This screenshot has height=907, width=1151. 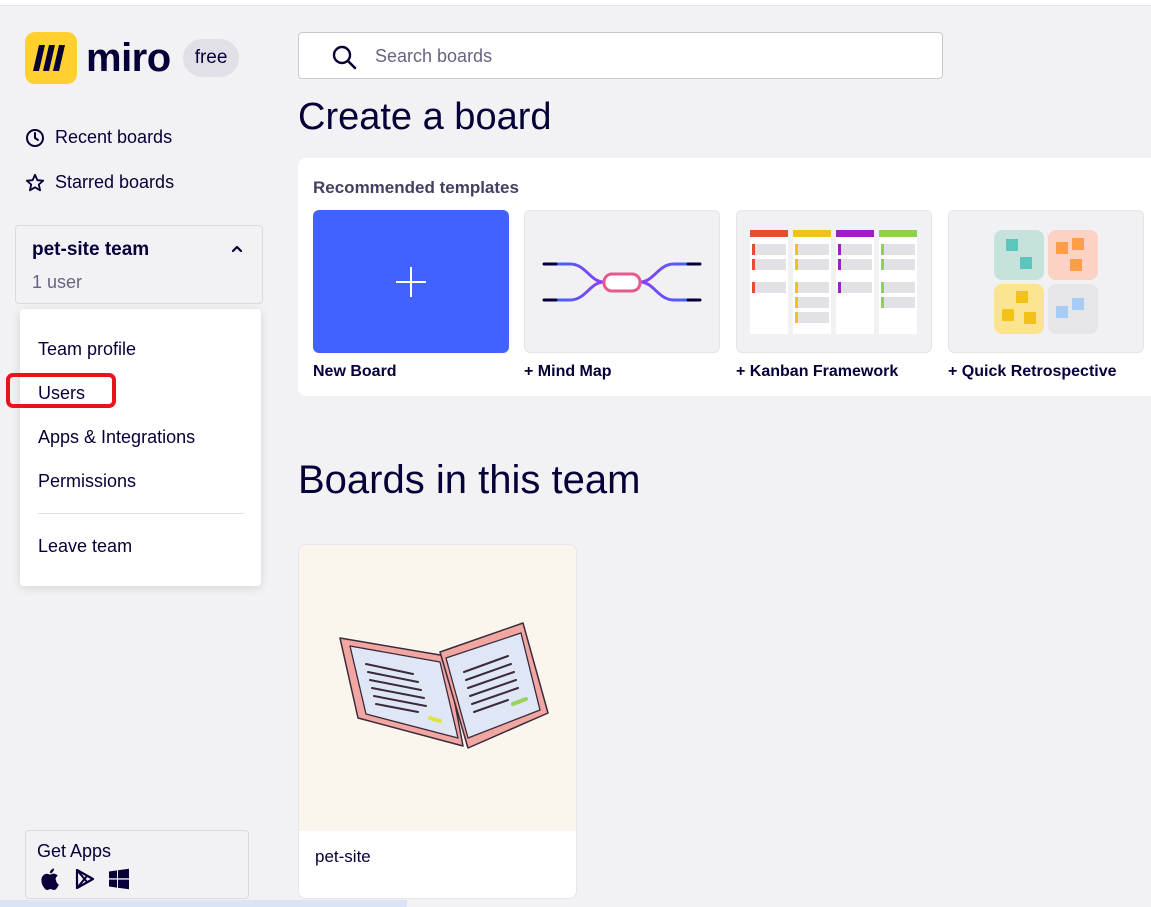 What do you see at coordinates (203, 903) in the screenshot?
I see `bottom-scroll-bar` at bounding box center [203, 903].